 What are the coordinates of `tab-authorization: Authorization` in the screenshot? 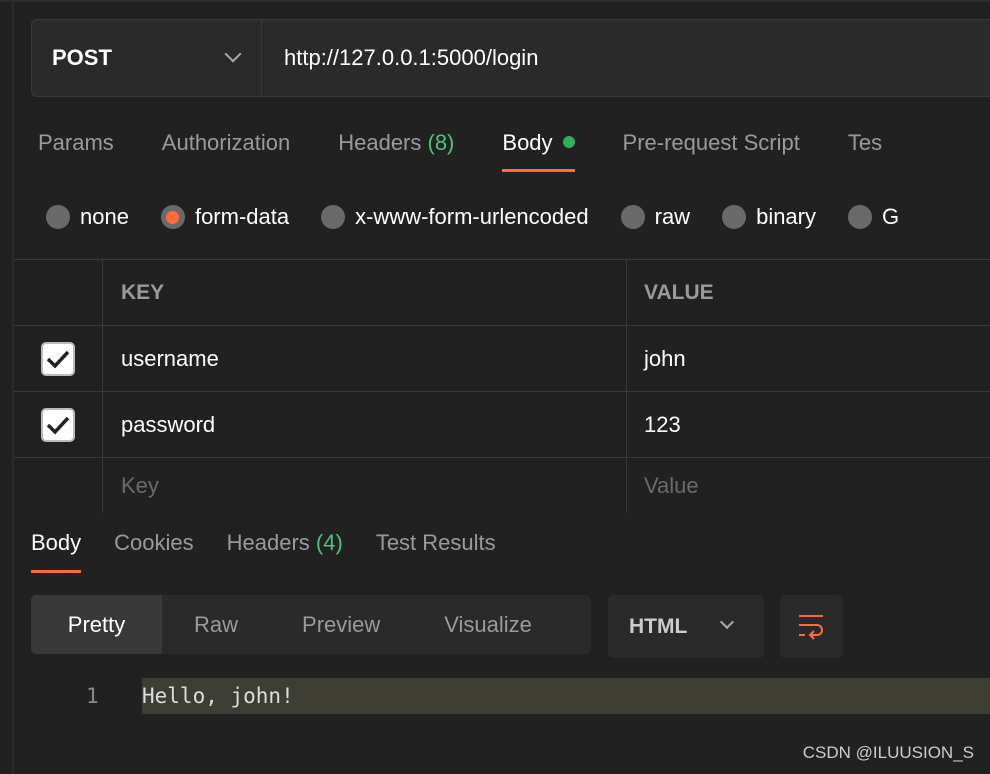 It's located at (226, 143).